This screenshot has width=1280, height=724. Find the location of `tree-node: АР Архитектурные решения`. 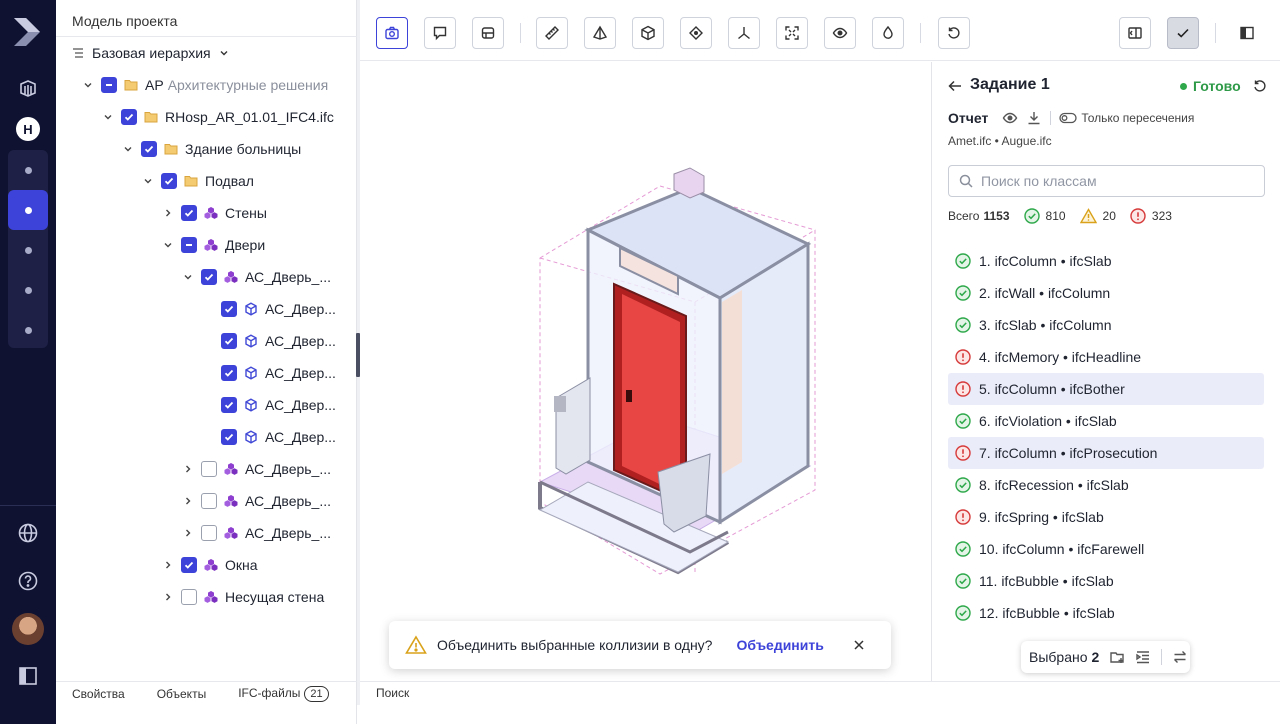

tree-node: АР Архитектурные решения is located at coordinates (204, 85).